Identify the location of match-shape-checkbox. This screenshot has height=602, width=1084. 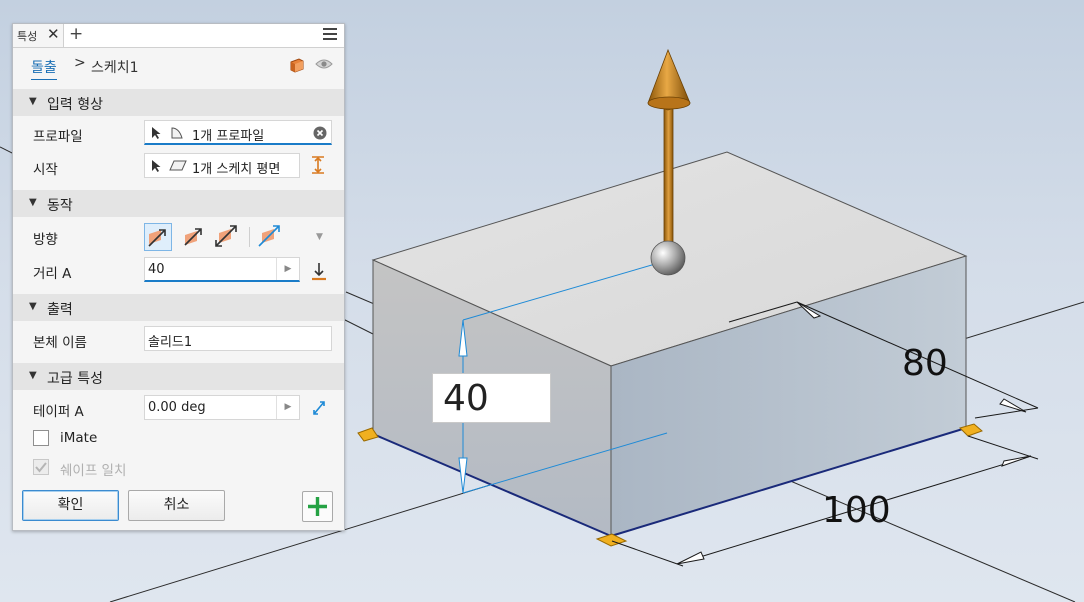
(41, 467).